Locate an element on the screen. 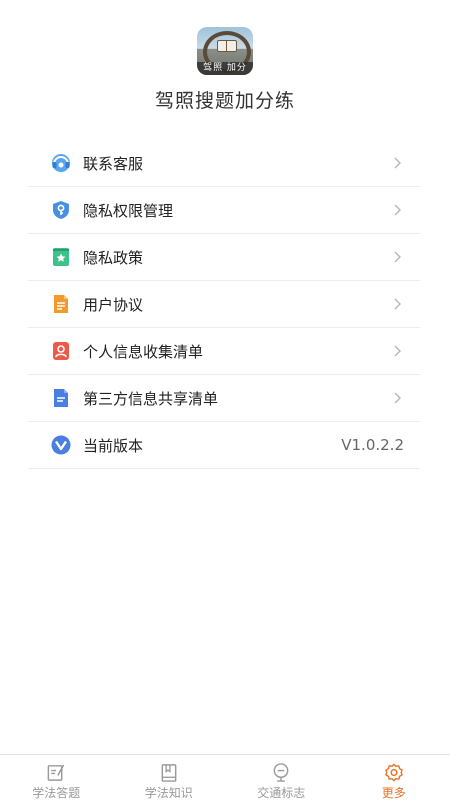  tab-study-knowledge: 学法知识 is located at coordinates (169, 778).